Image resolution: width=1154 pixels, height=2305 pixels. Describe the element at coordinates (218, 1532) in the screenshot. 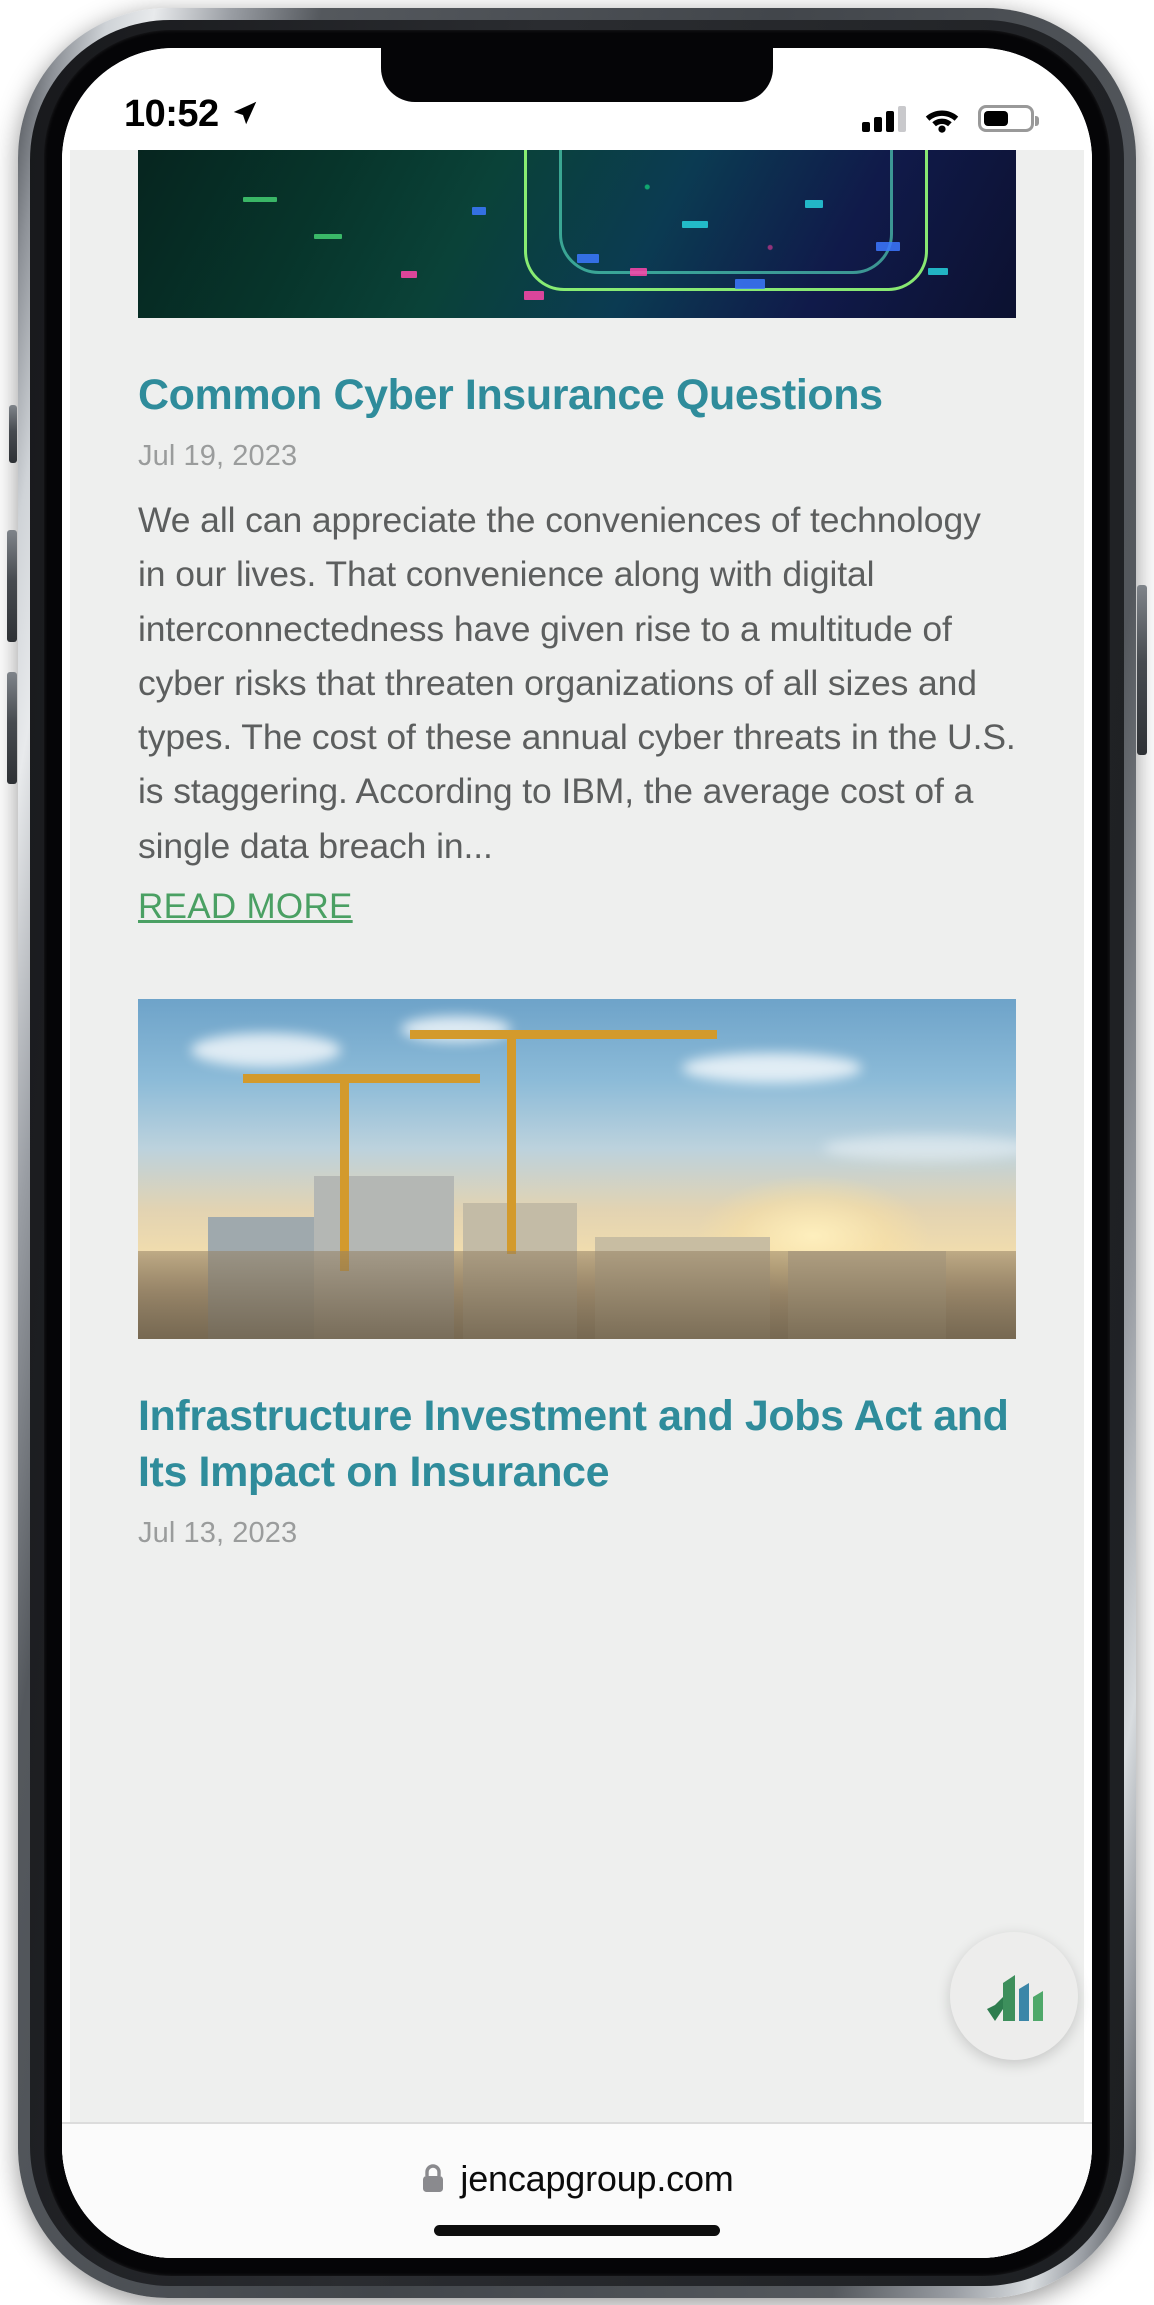

I see `article-date: Jul 13, 2023` at that location.